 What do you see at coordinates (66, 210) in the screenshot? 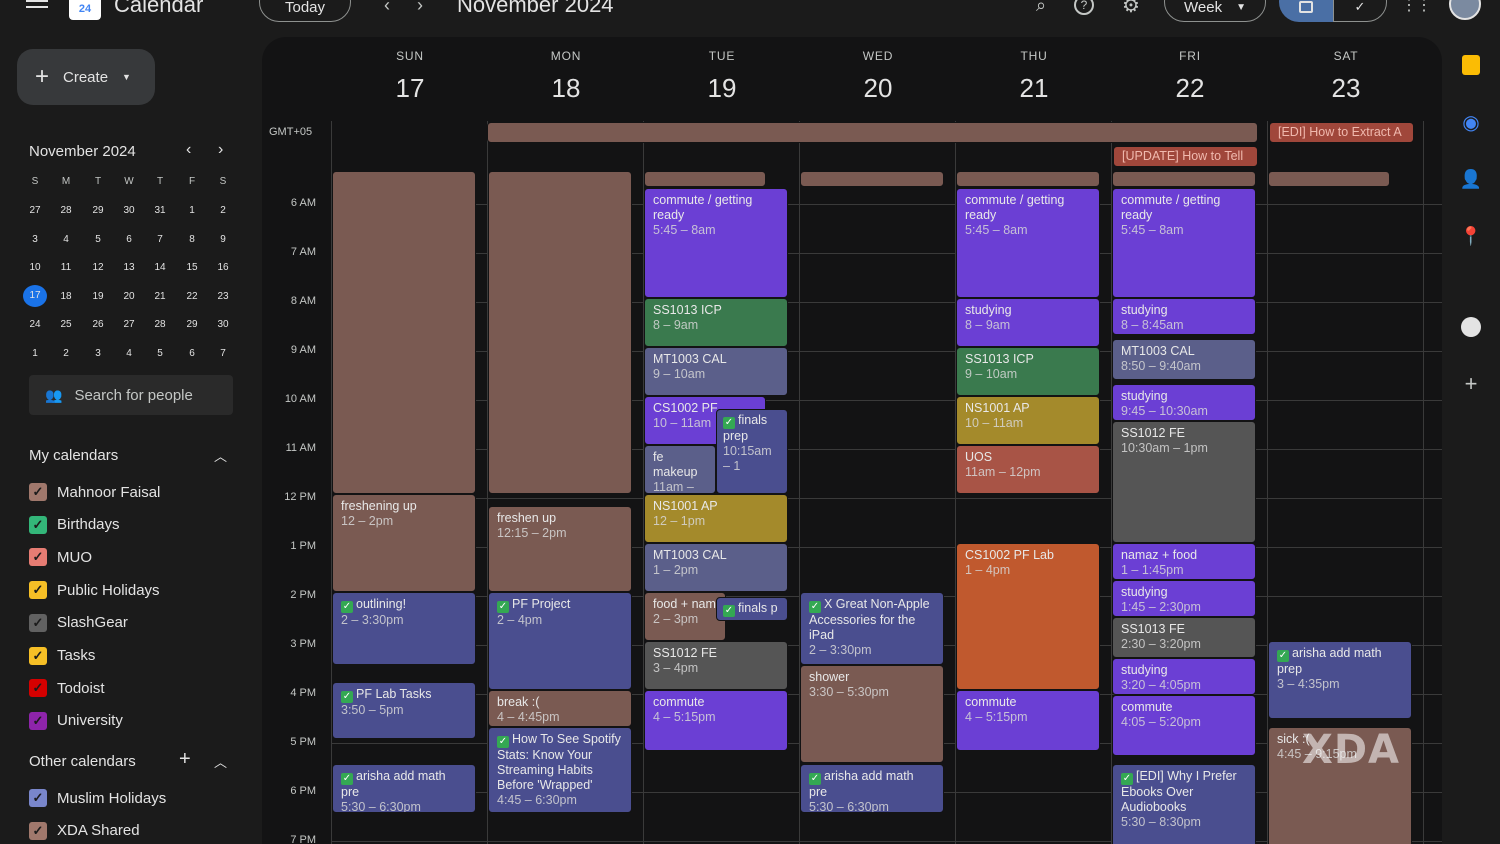
I see `mini-day: 28` at bounding box center [66, 210].